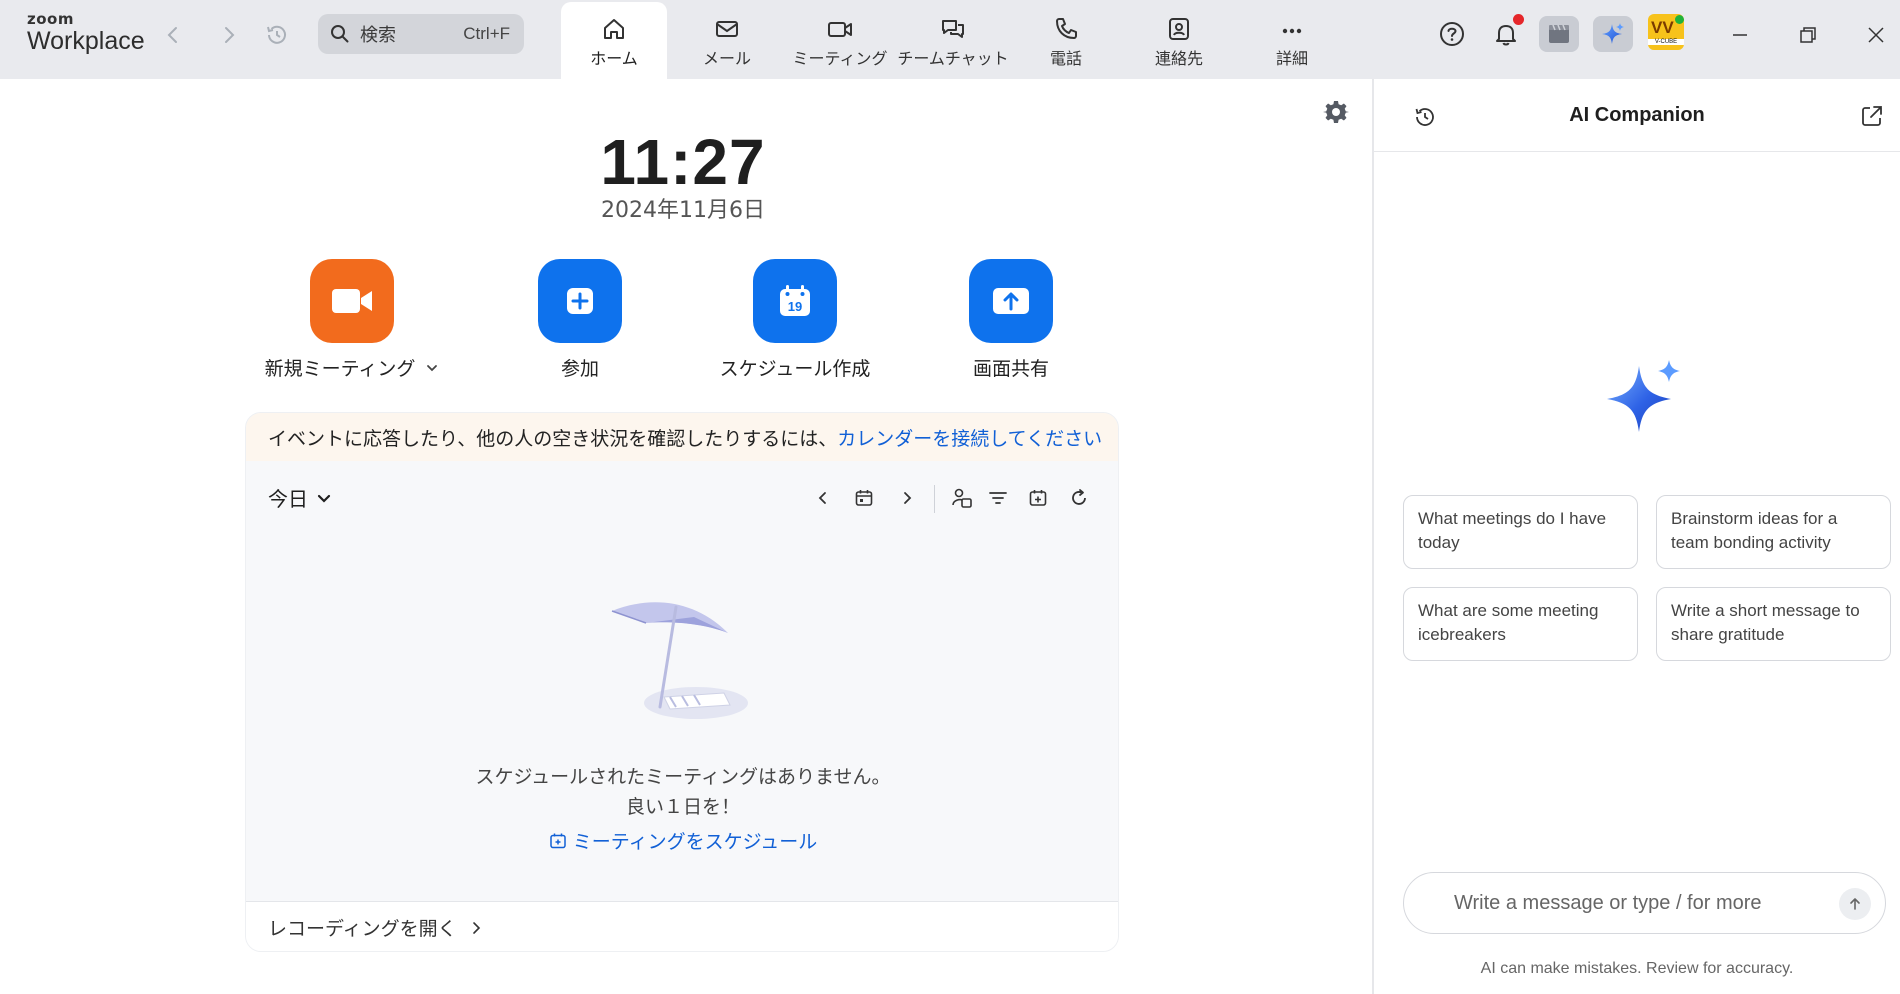 The image size is (1900, 994). What do you see at coordinates (362, 929) in the screenshot?
I see `open-recordings-label: レコーディングを開く` at bounding box center [362, 929].